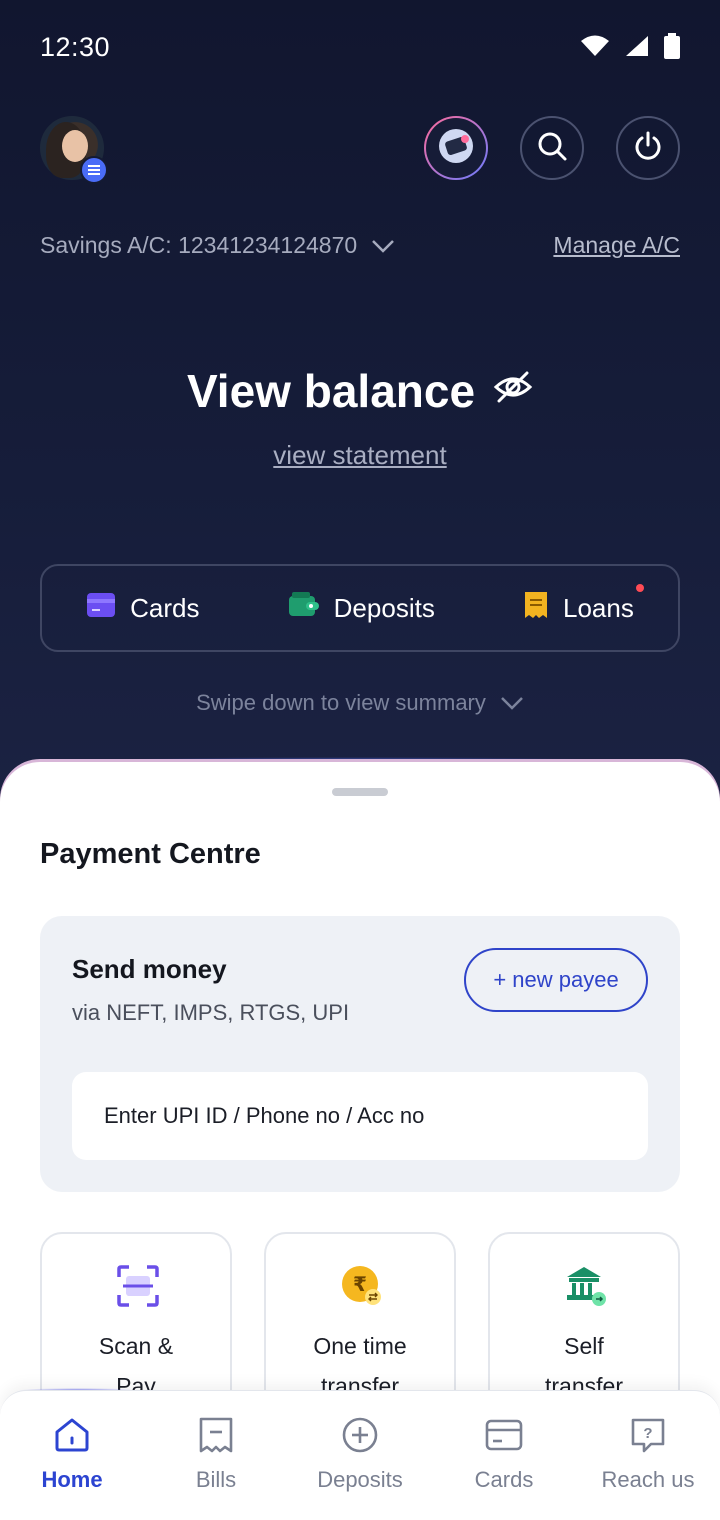 The image size is (720, 1520). What do you see at coordinates (360, 792) in the screenshot?
I see `sheet-drag-handle` at bounding box center [360, 792].